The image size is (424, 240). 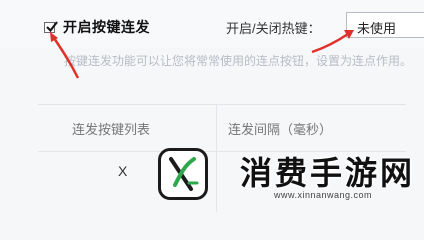 I want to click on hotkey-label: 开启/关闭热键：, so click(x=273, y=28).